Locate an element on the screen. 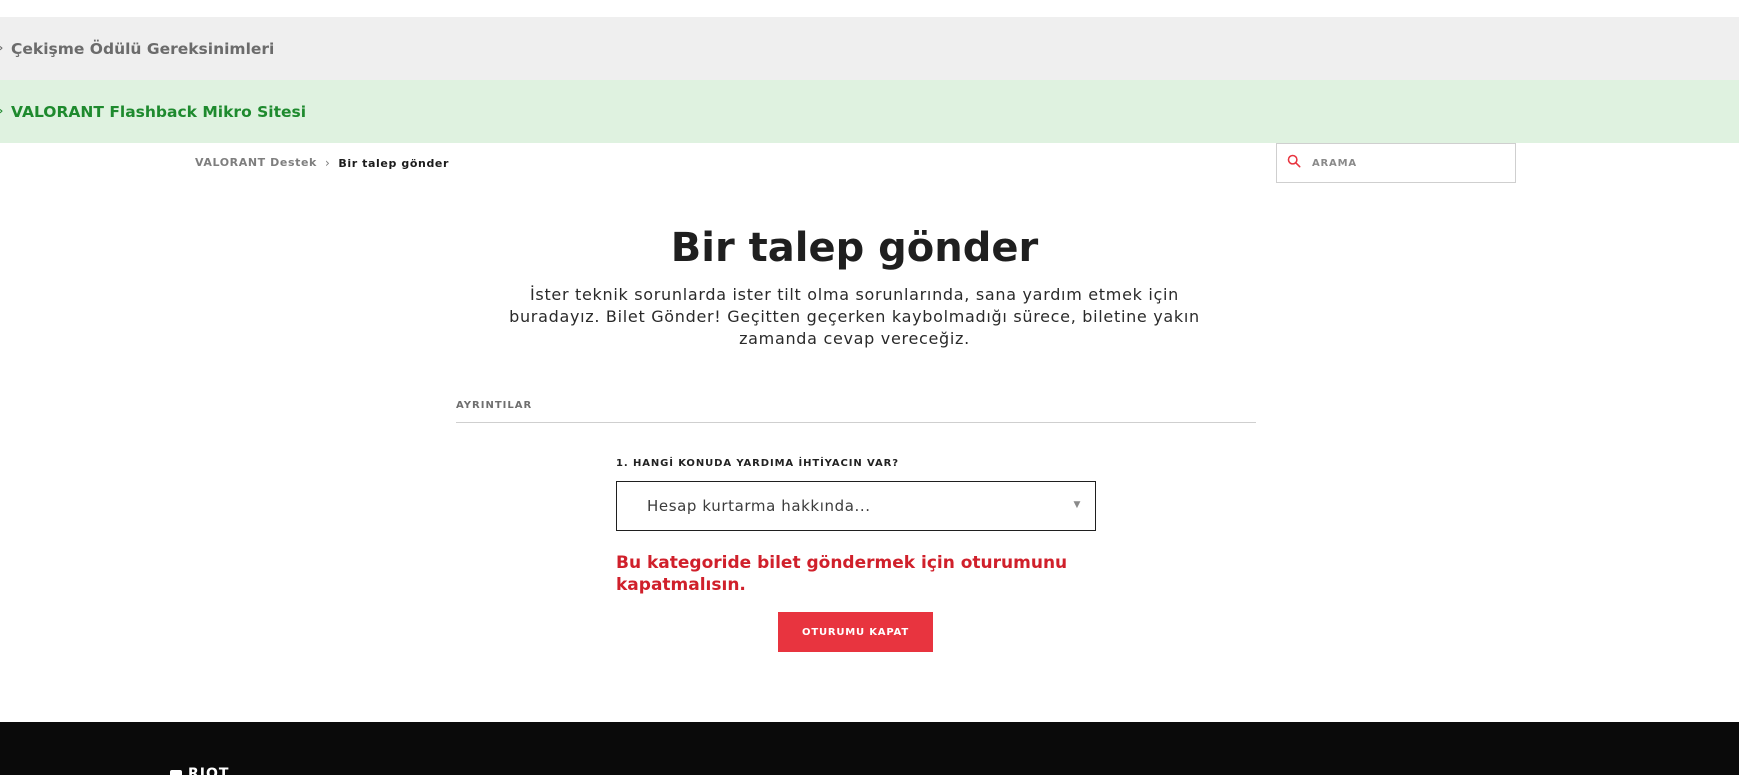  banner-requirements: › Çekişme Ödülü Gereksinimleri is located at coordinates (869, 48).